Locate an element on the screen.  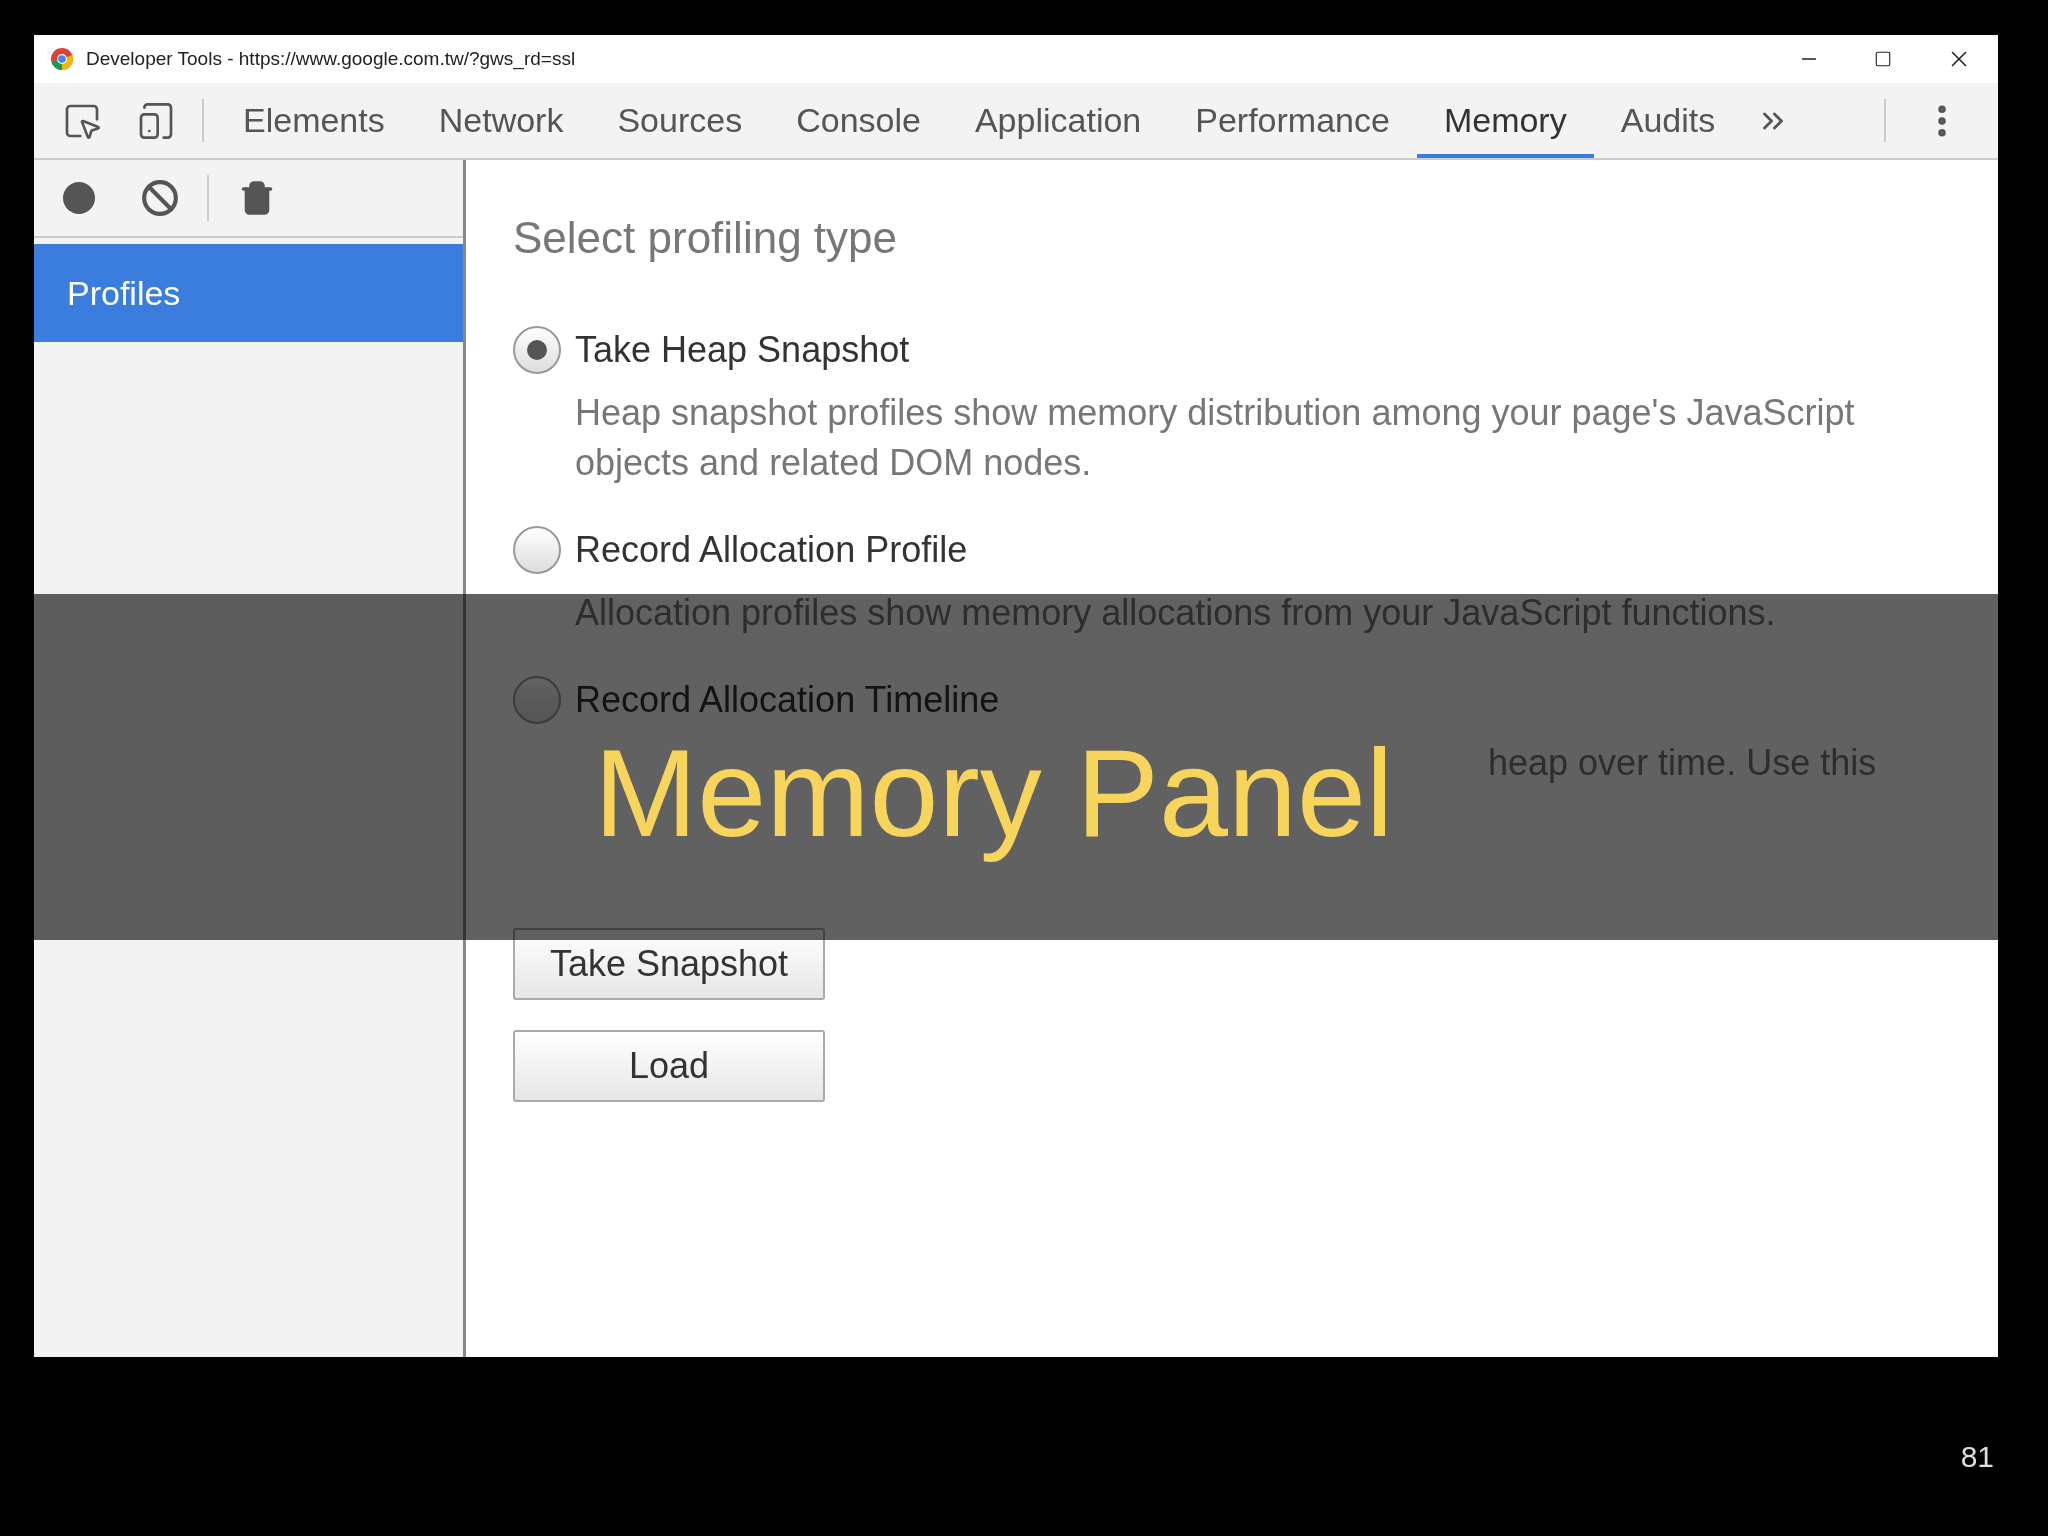
clear-icon is located at coordinates (160, 198).